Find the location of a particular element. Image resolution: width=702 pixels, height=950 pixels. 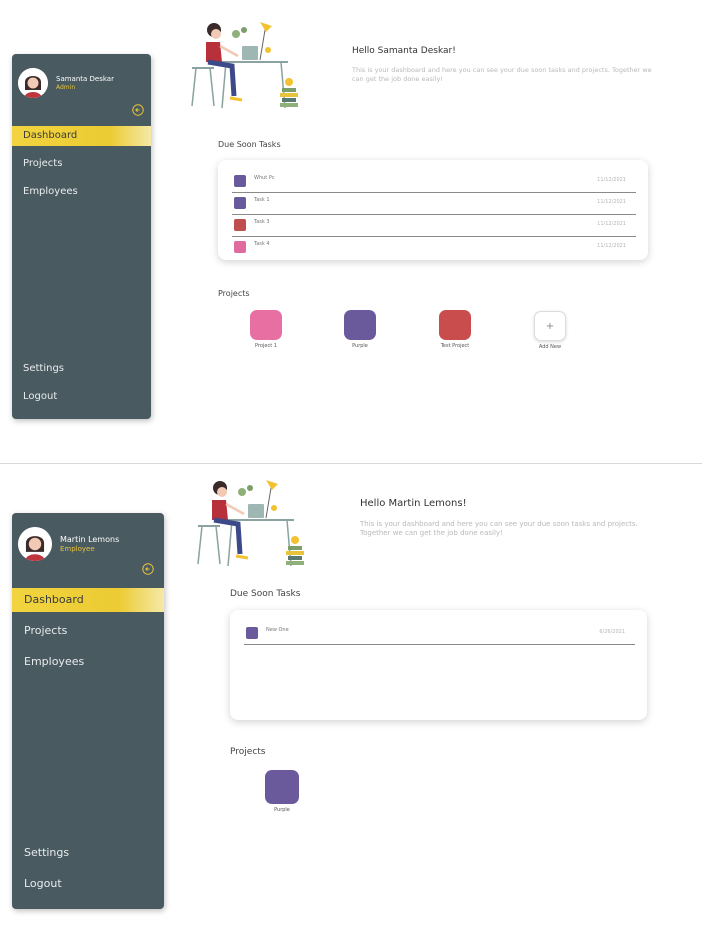

task-row: Task 1 11/12/2021 is located at coordinates (434, 203).